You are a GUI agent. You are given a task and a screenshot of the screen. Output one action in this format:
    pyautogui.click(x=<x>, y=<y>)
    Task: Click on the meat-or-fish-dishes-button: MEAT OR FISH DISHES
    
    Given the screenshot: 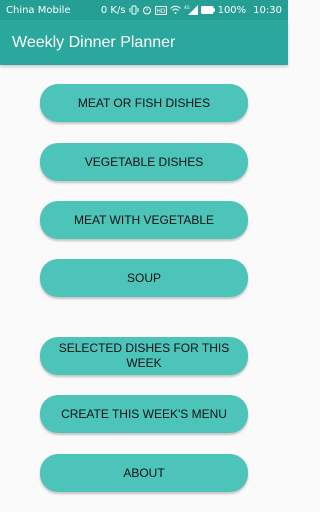 What is the action you would take?
    pyautogui.click(x=144, y=103)
    